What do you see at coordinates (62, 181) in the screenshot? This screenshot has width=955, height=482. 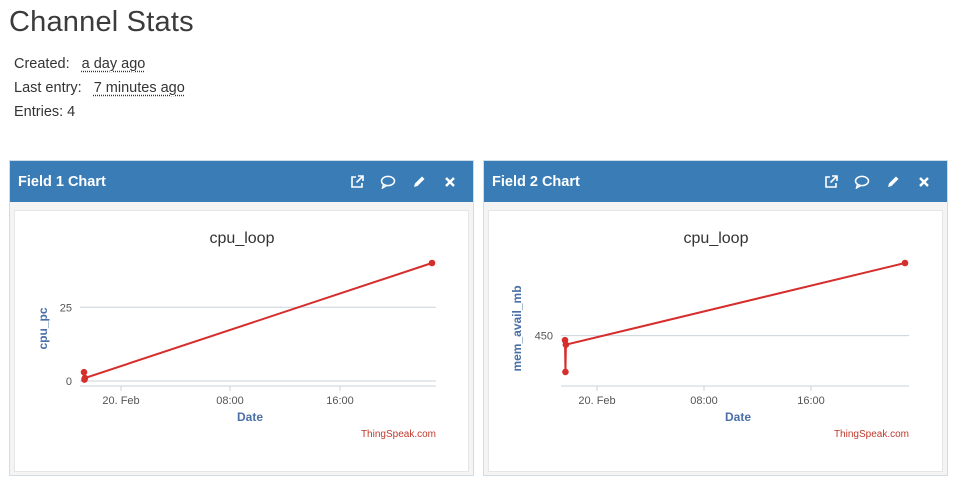 I see `panel-title: Field 1 Chart` at bounding box center [62, 181].